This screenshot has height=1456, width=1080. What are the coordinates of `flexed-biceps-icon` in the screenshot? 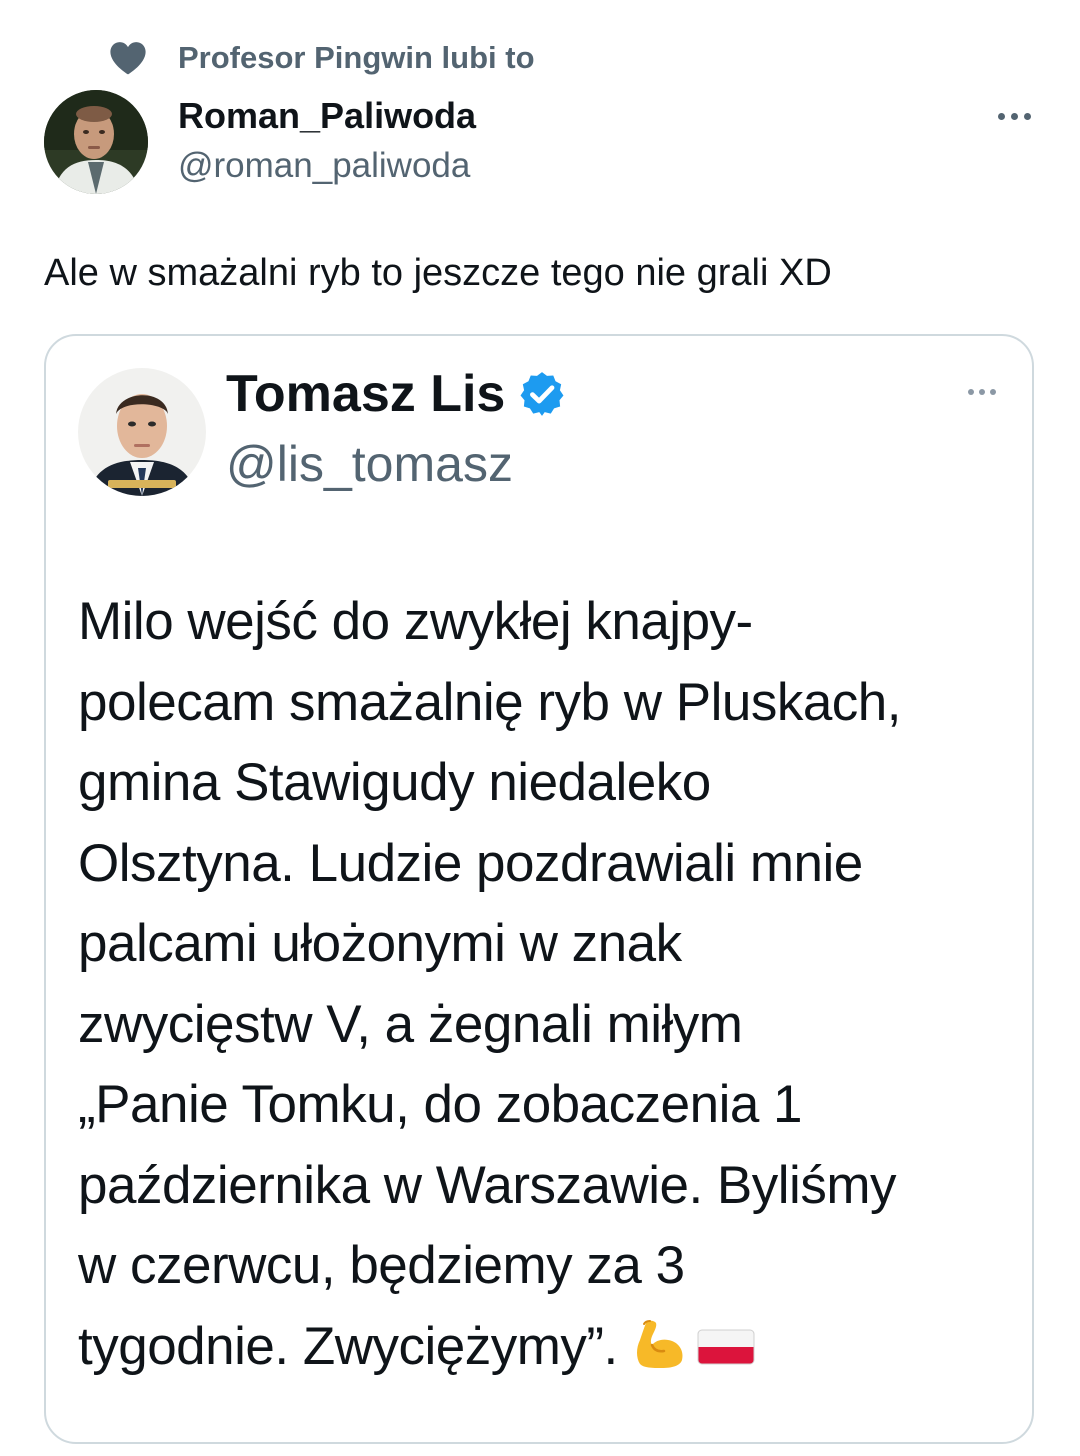 It's located at (659, 1343).